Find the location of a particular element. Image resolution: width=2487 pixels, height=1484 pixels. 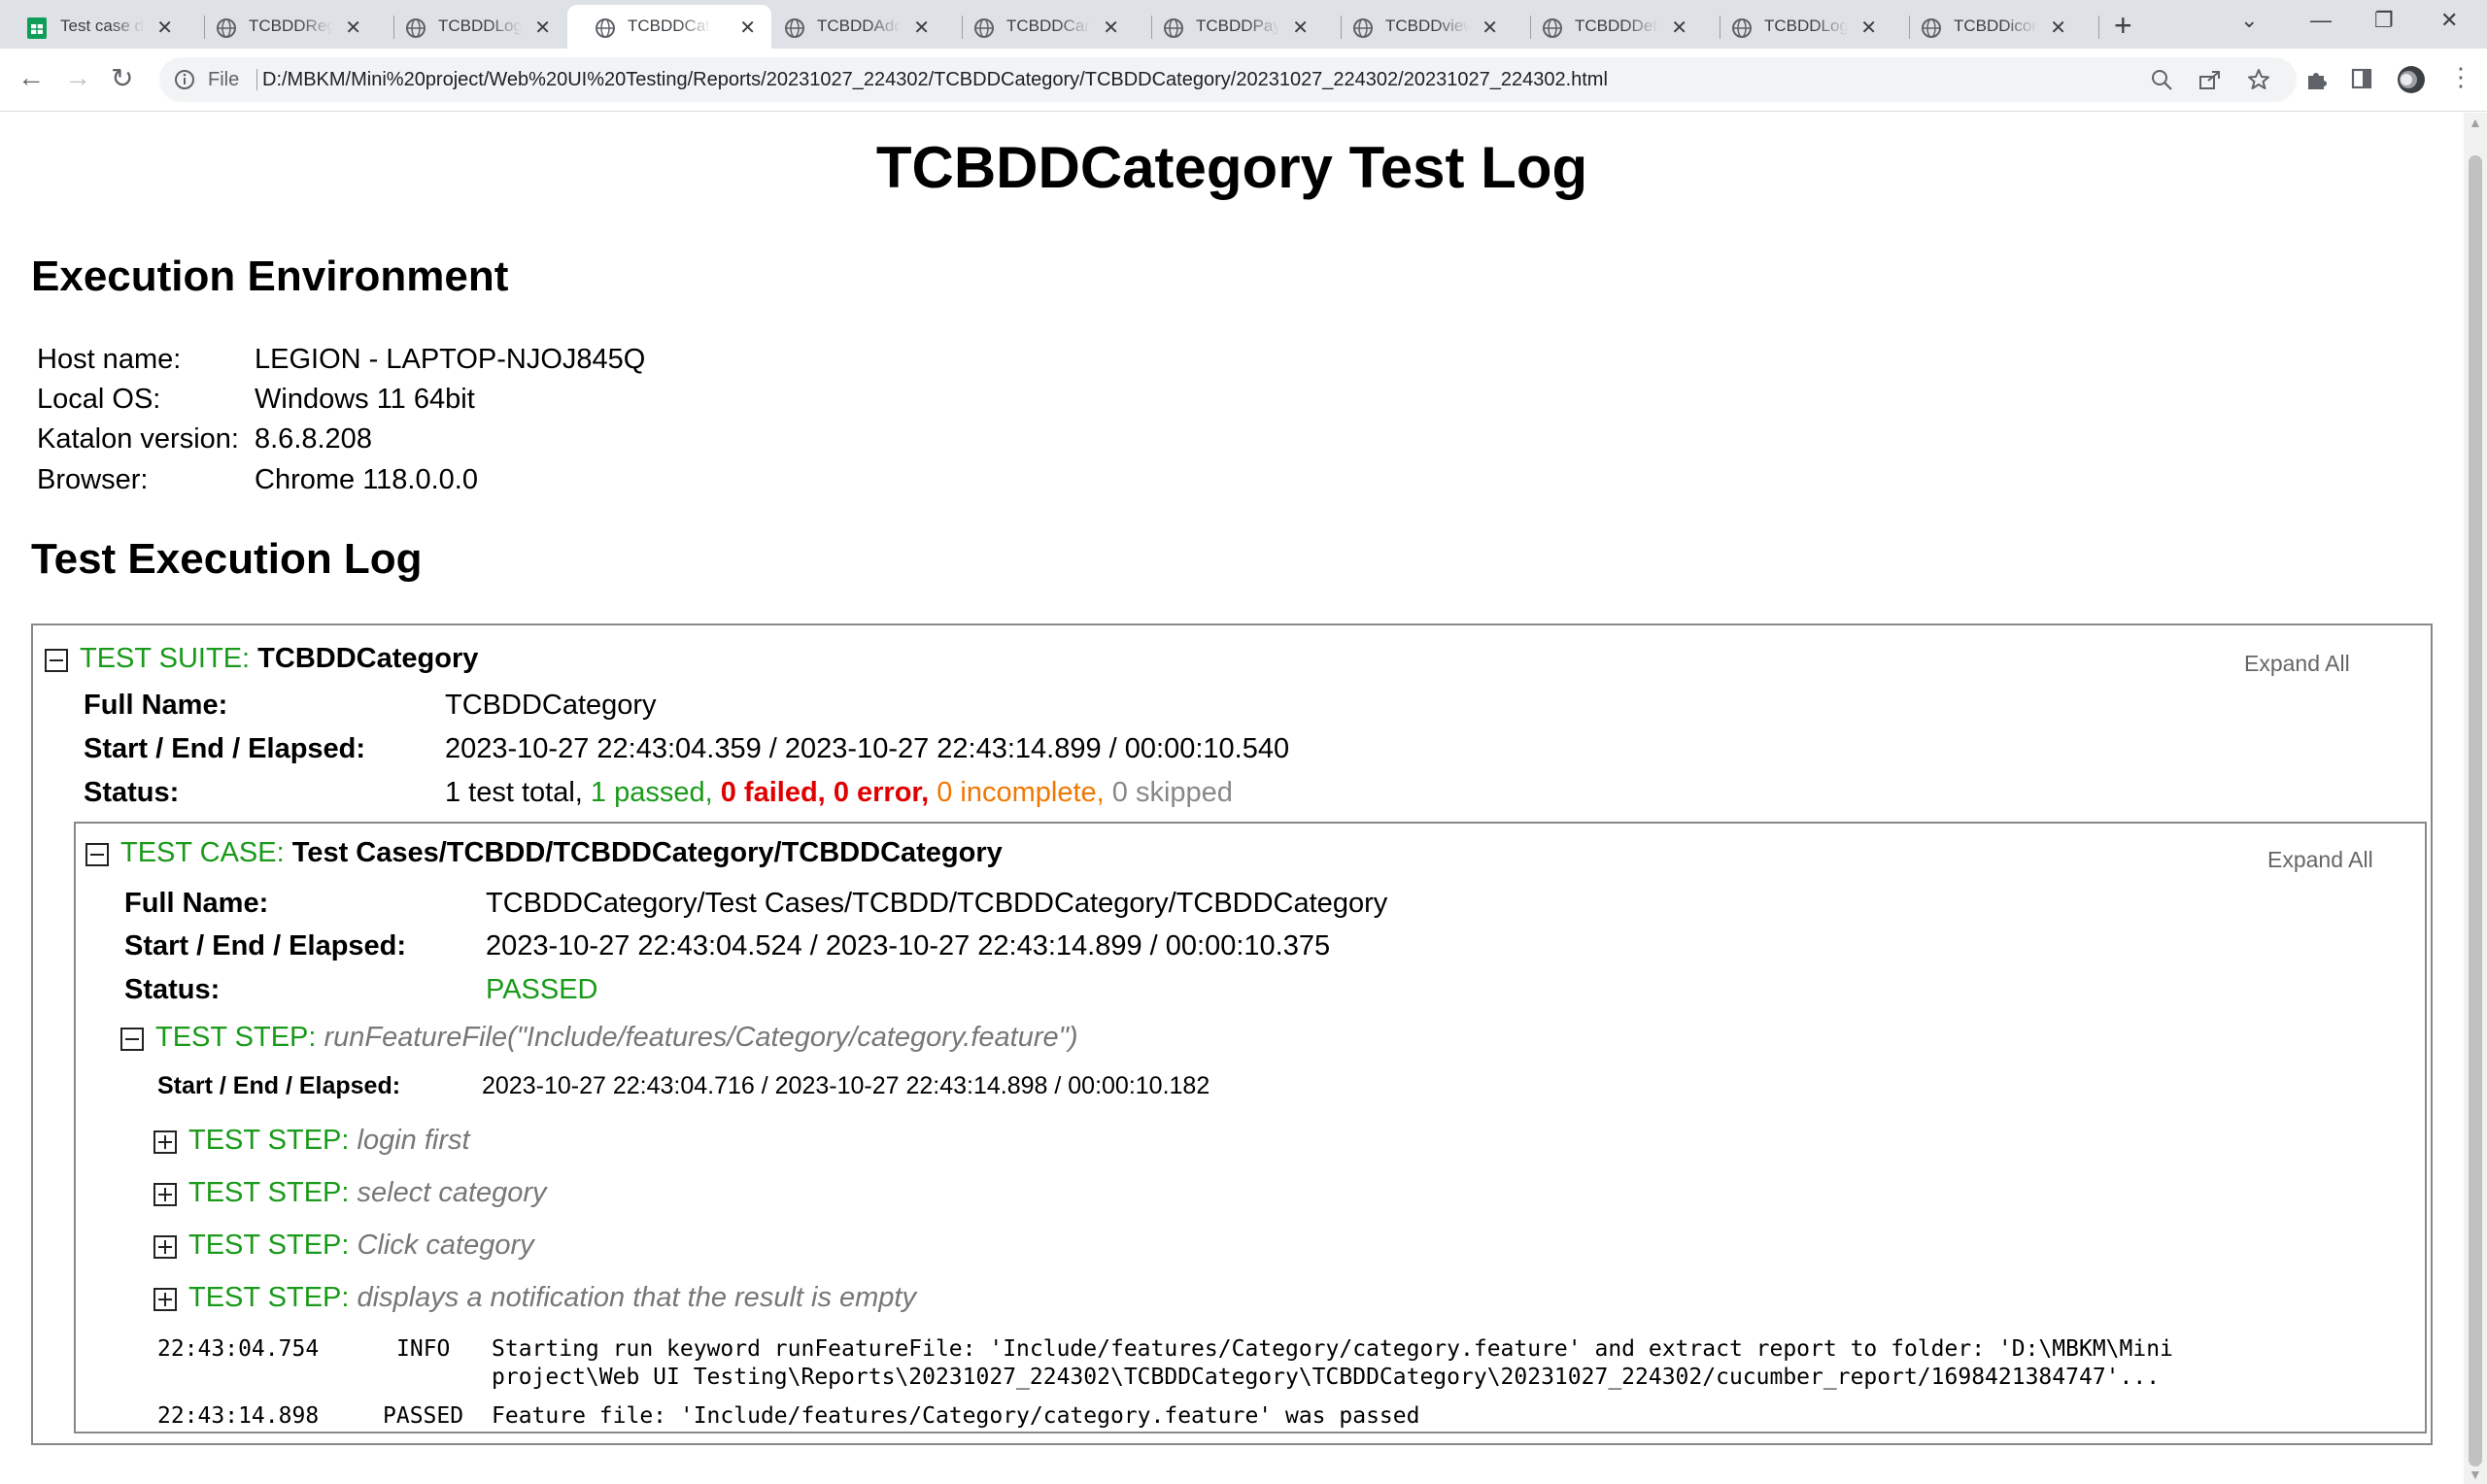

tab-title: TCBDDDetail is located at coordinates (1616, 26).